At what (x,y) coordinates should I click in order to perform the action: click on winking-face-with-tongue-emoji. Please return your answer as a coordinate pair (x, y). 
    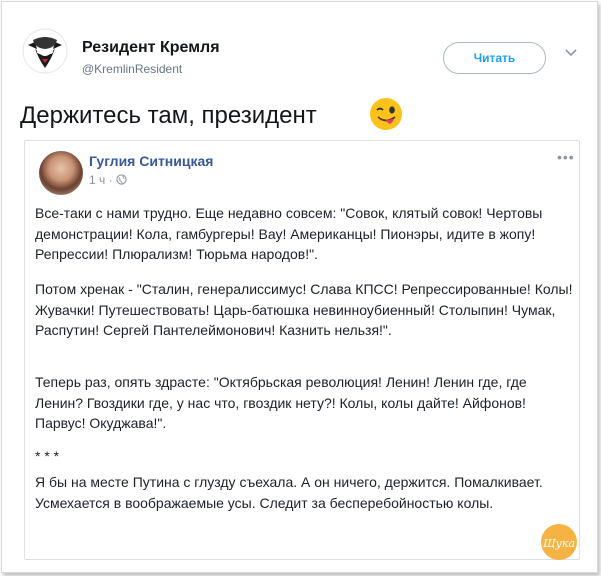
    Looking at the image, I should click on (386, 114).